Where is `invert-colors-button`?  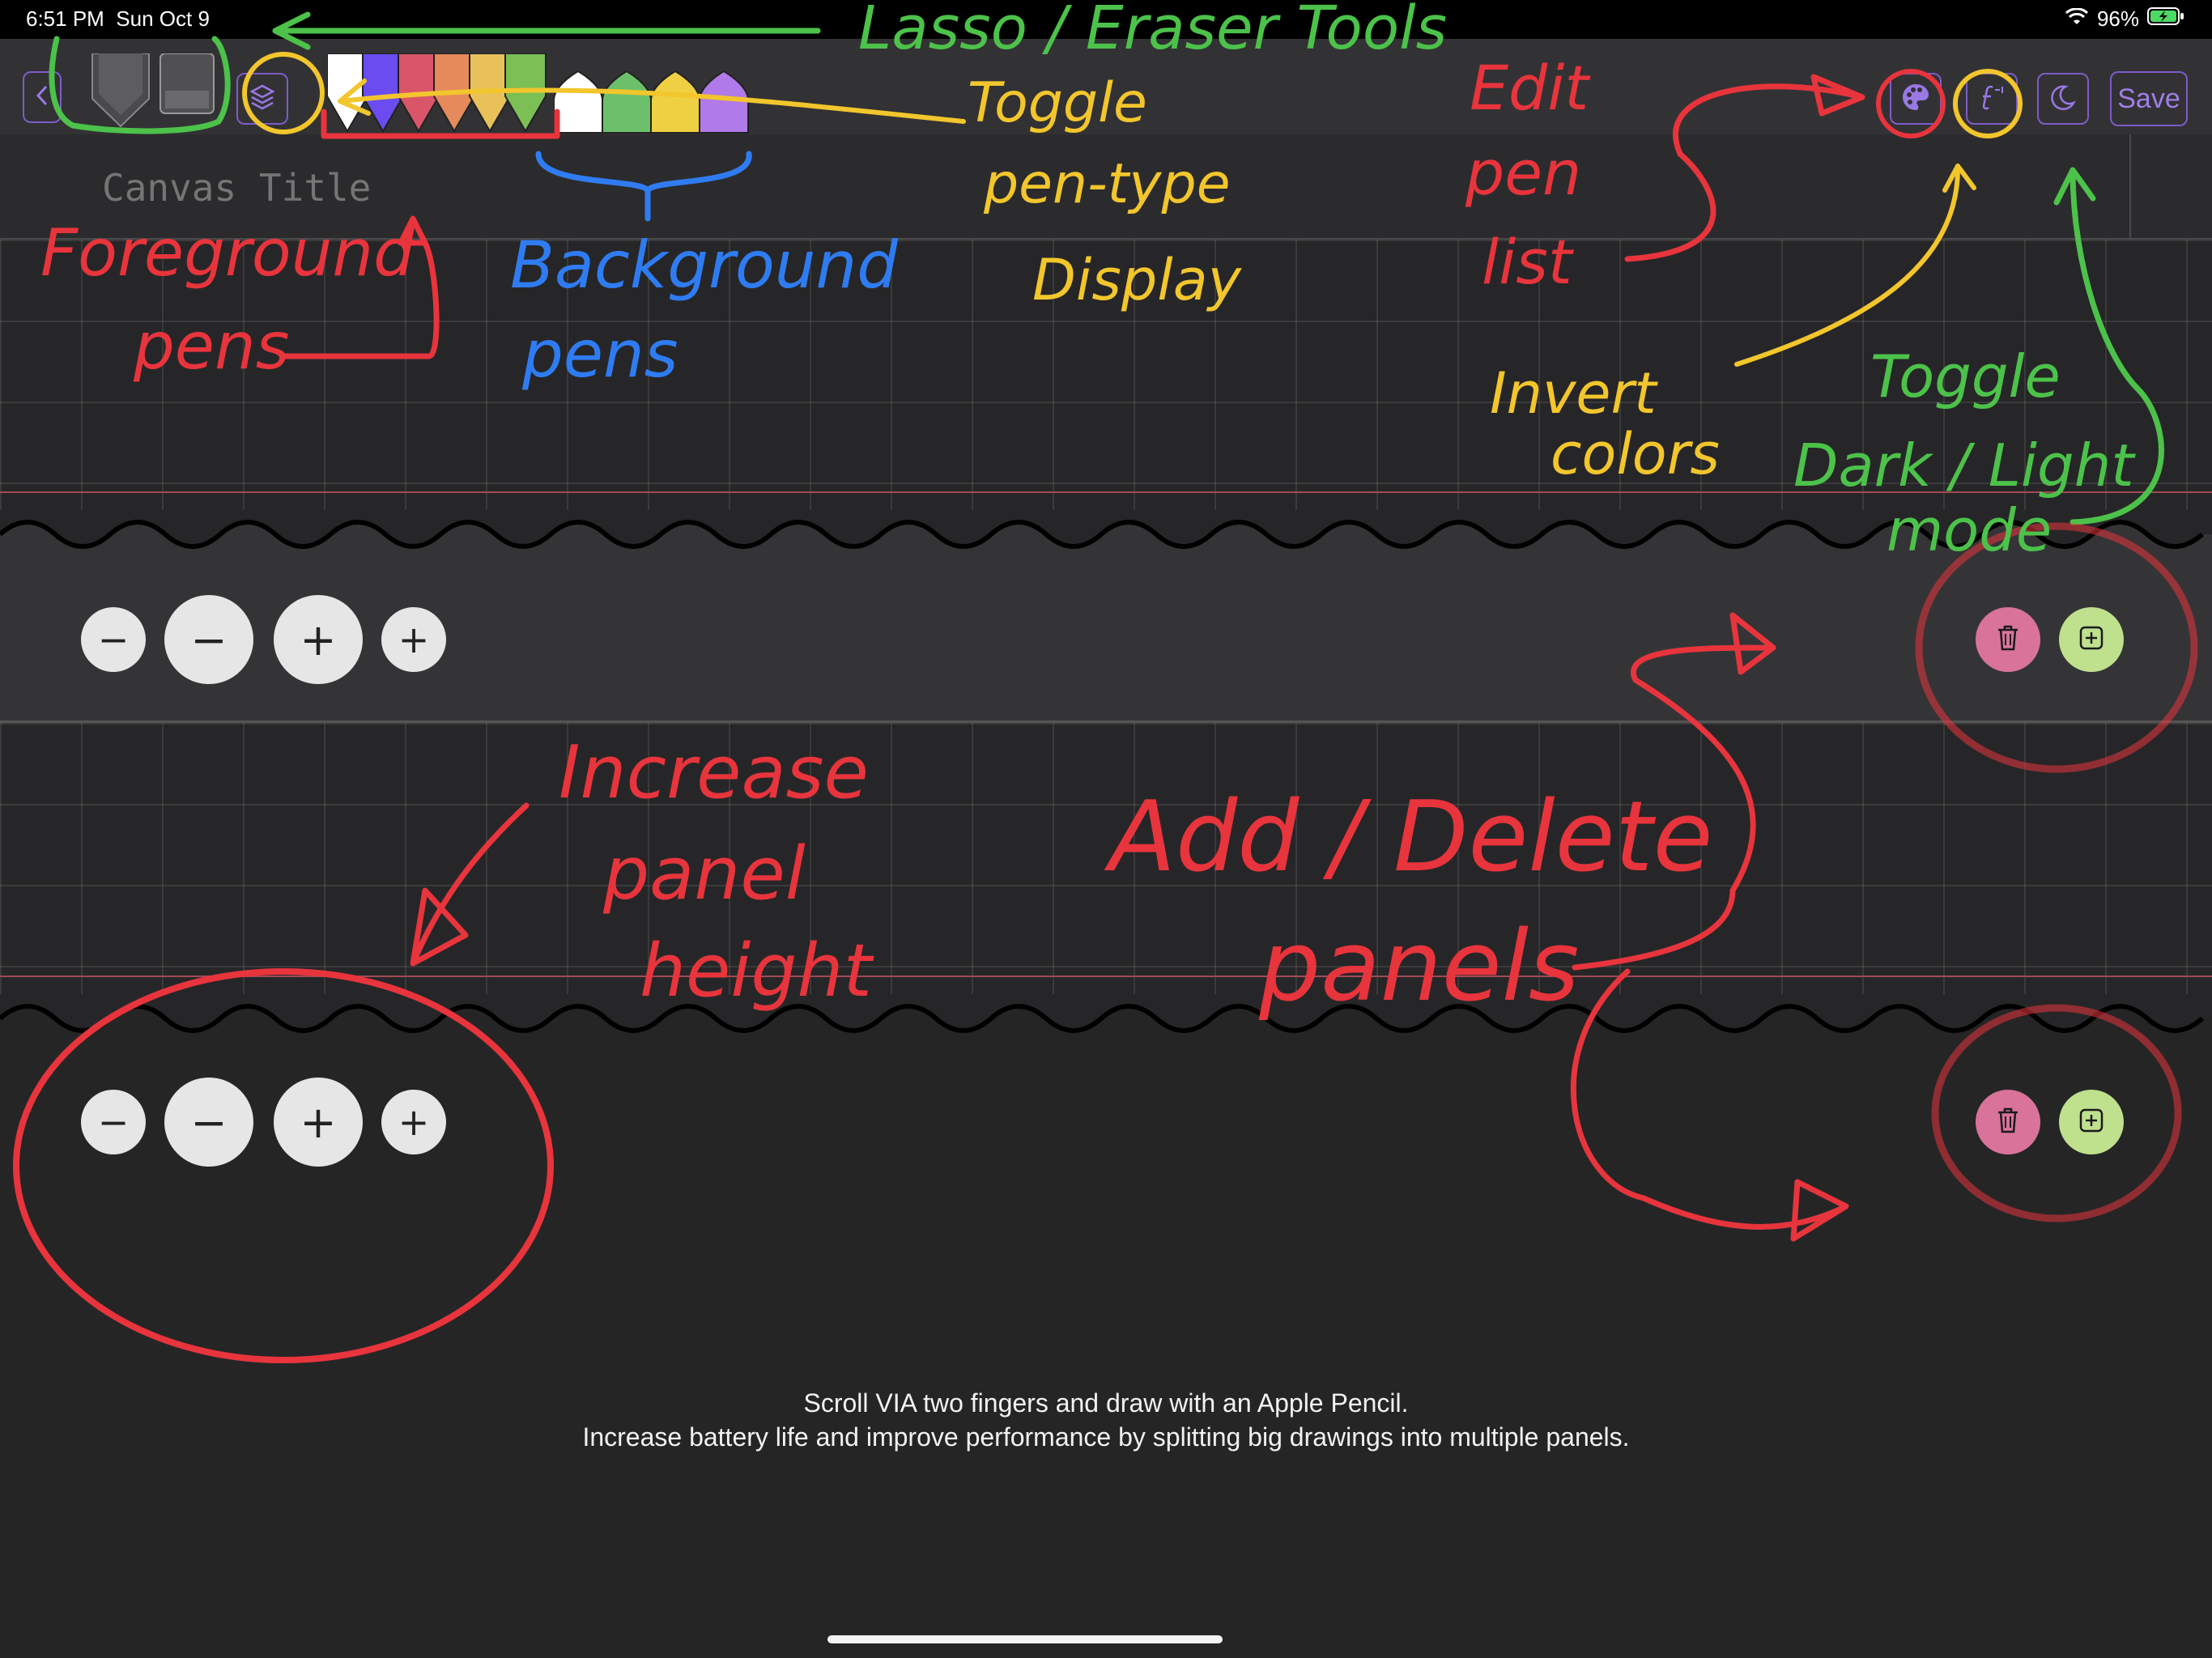 invert-colors-button is located at coordinates (1992, 99).